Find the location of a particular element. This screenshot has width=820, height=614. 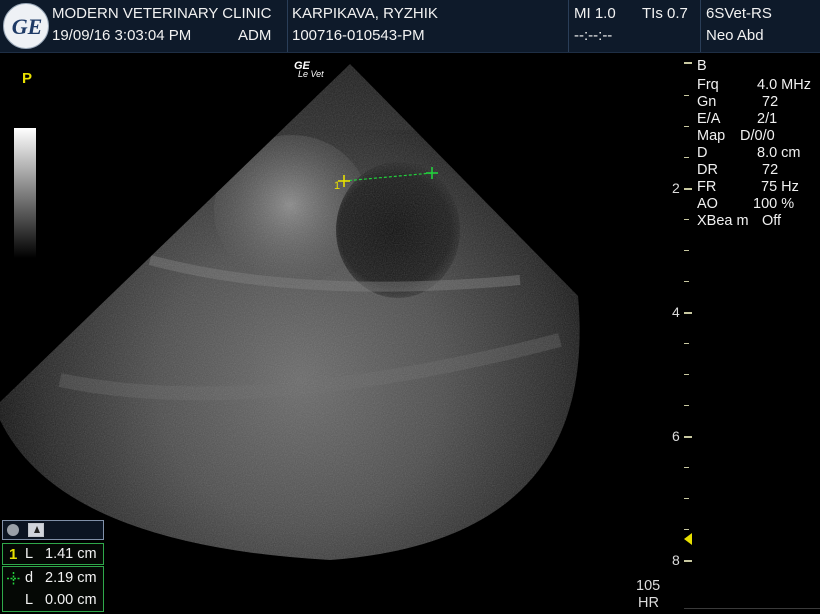

depth-label: 8 is located at coordinates (676, 560).